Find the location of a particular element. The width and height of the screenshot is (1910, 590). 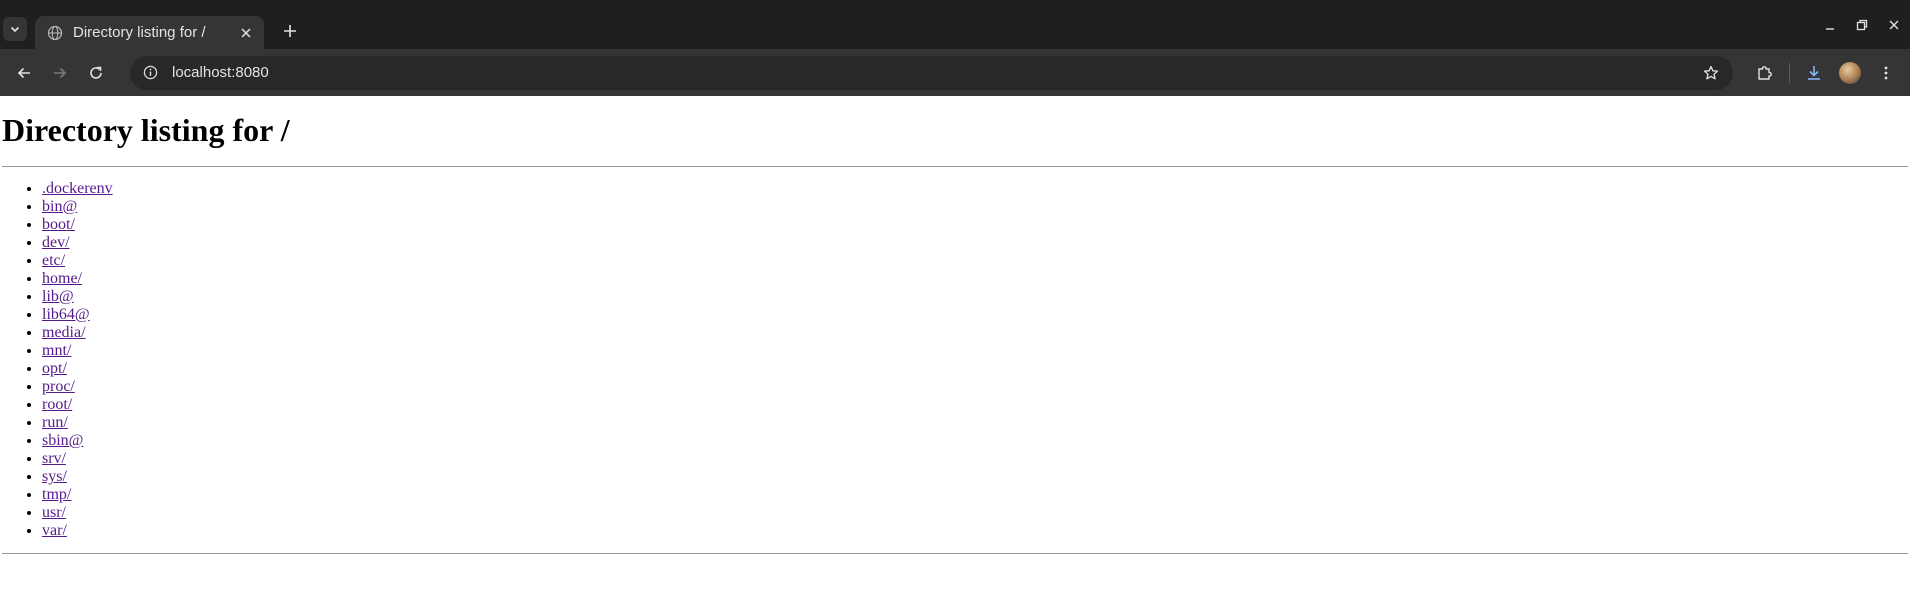

address-bar is located at coordinates (931, 72).